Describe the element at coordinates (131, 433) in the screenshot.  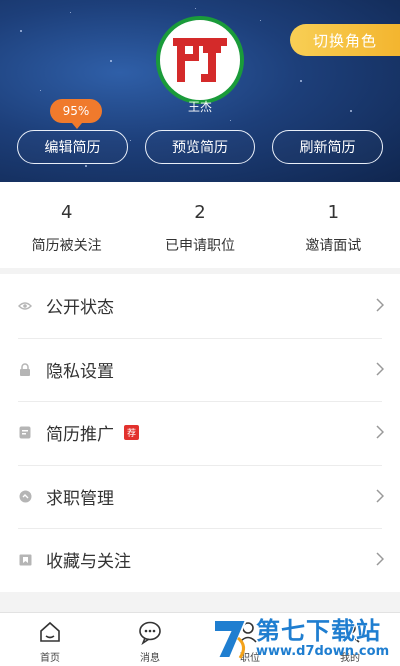
I see `recommended-tag: 荐` at that location.